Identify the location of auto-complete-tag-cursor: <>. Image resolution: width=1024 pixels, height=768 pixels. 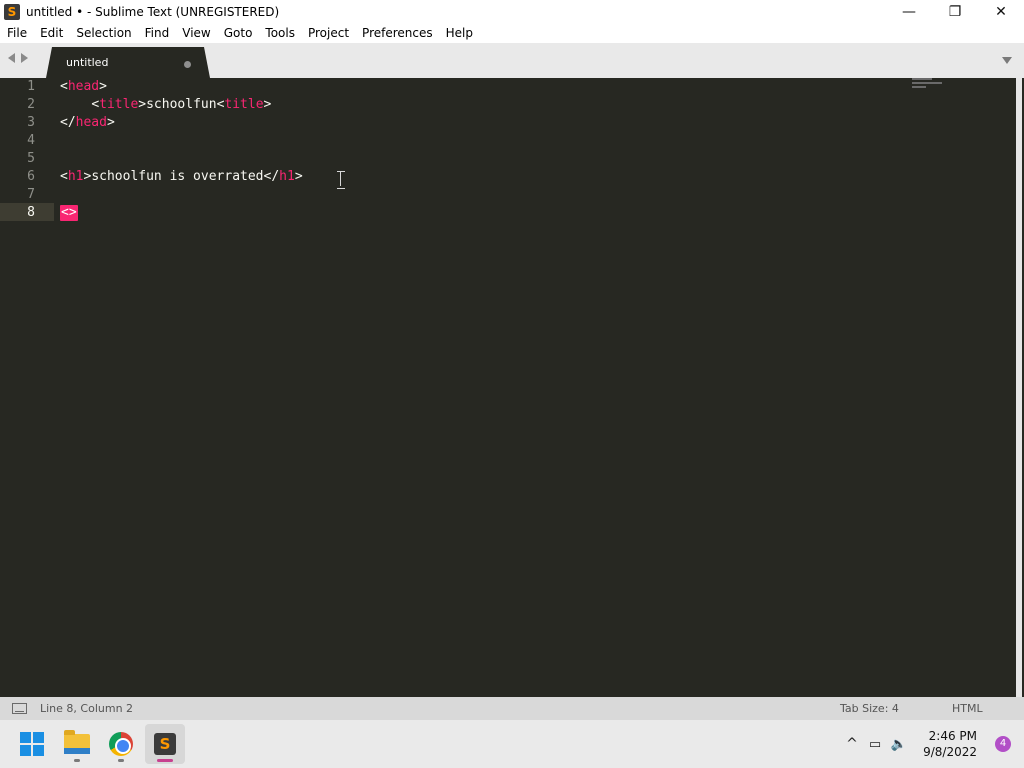
(69, 213).